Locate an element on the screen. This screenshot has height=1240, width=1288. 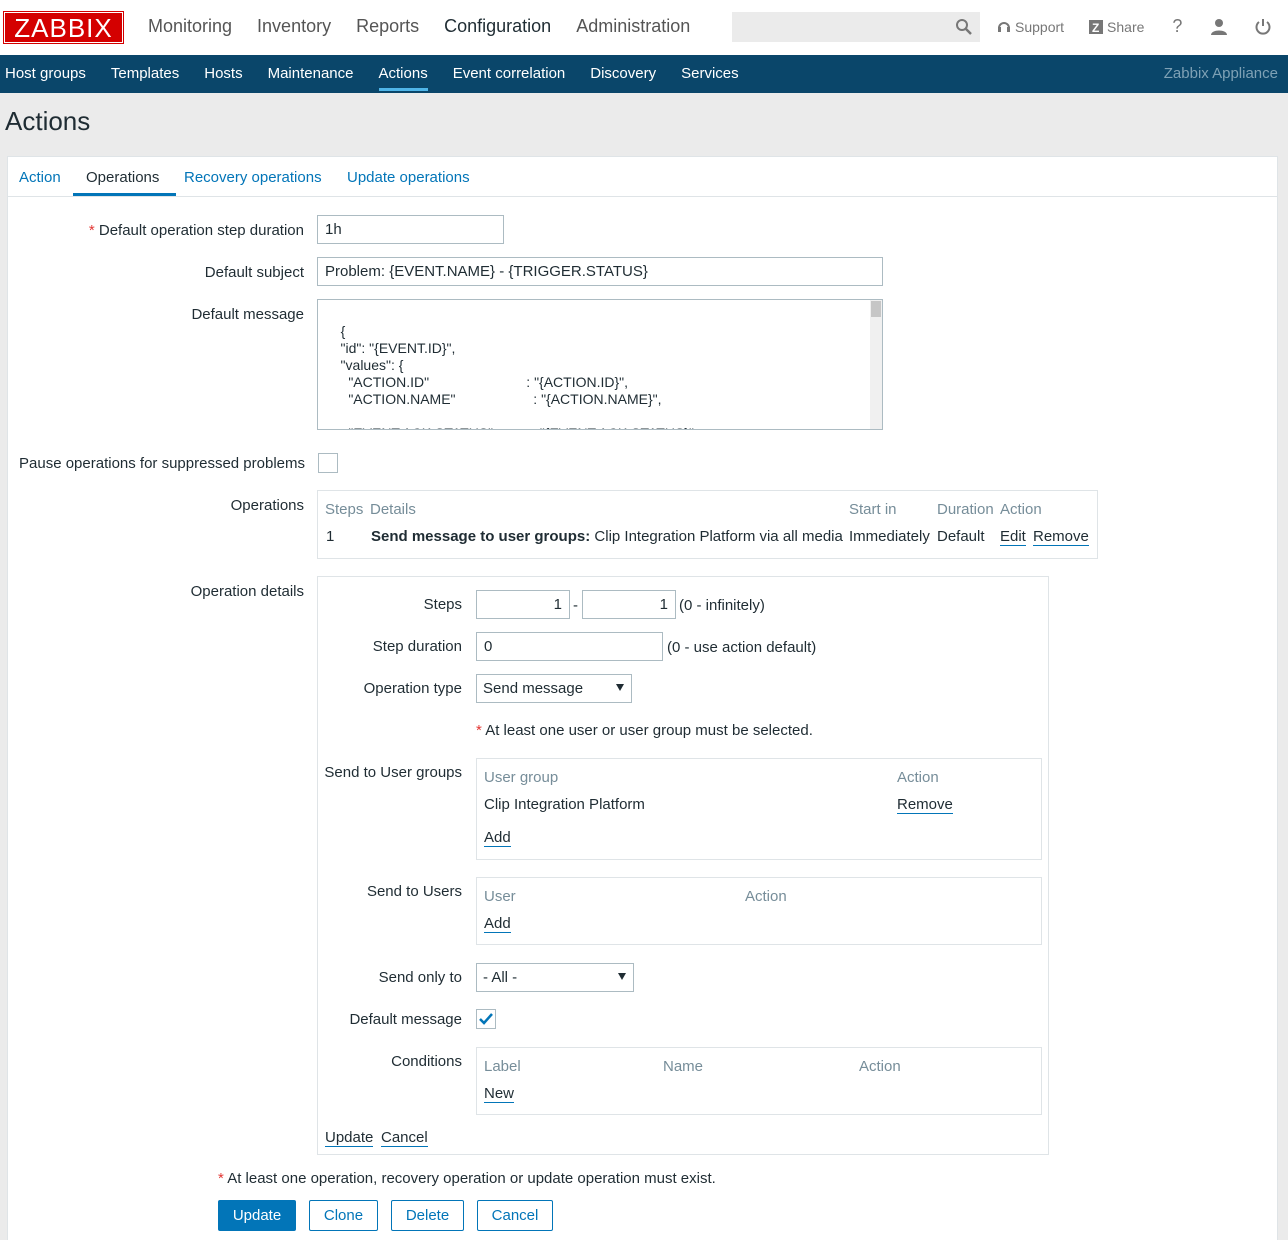
textarea-scrollbar is located at coordinates (876, 364).